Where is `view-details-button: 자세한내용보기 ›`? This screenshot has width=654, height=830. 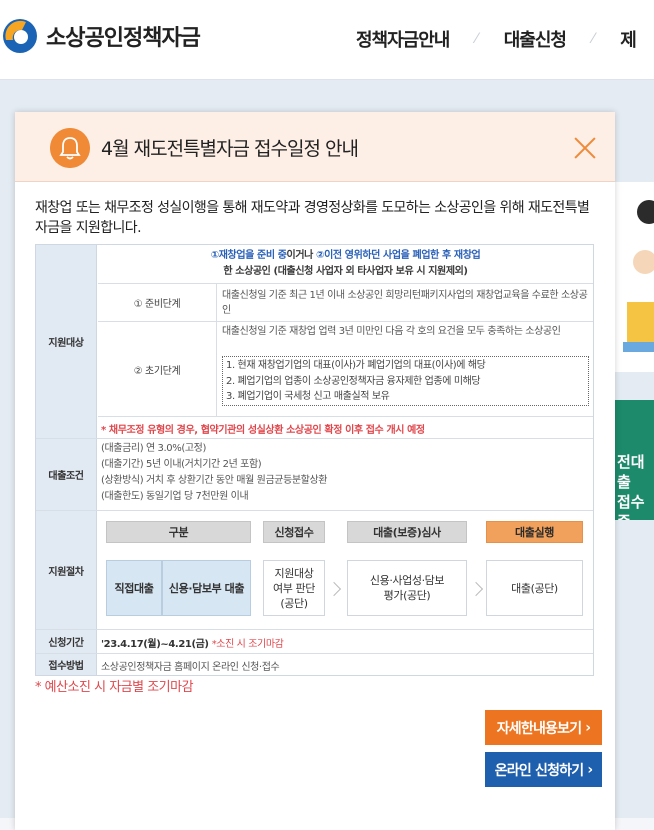 view-details-button: 자세한내용보기 › is located at coordinates (543, 727).